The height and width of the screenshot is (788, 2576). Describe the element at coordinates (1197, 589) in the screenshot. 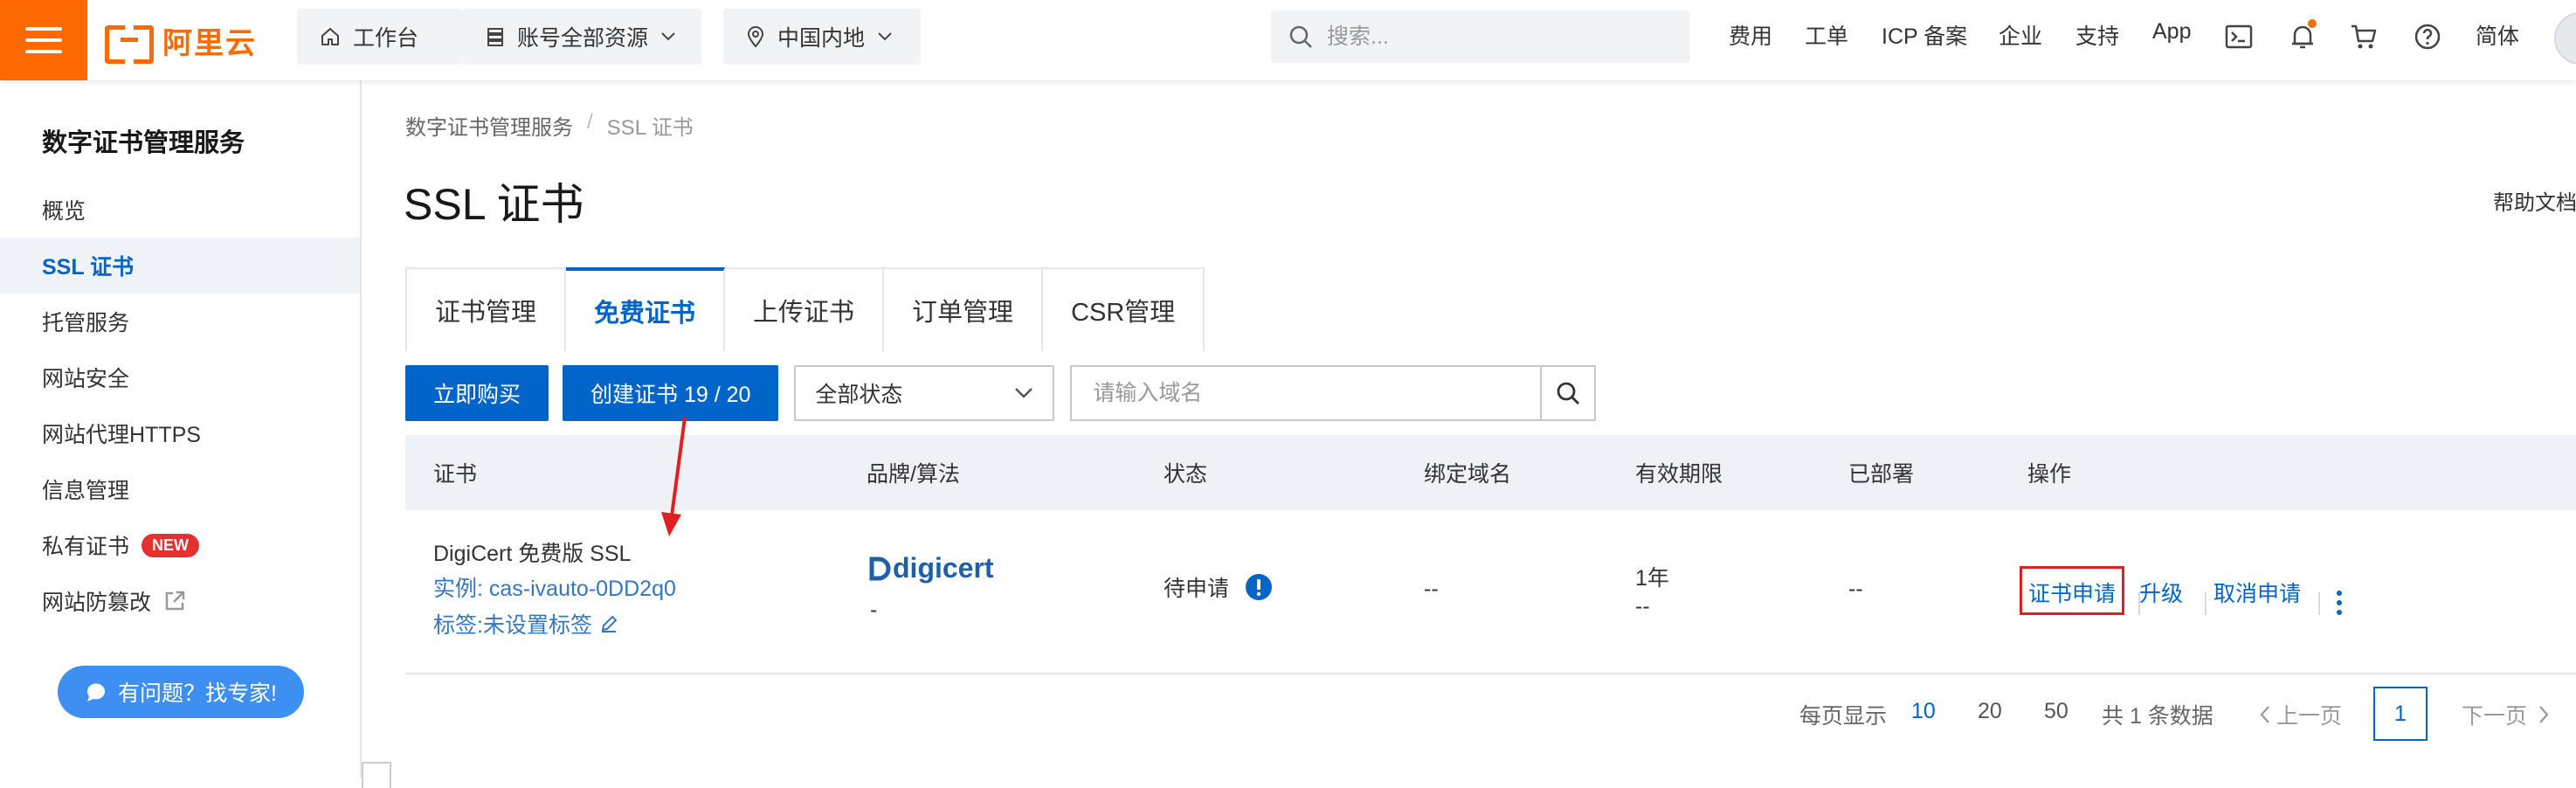

I see `status-text: 待申请` at that location.